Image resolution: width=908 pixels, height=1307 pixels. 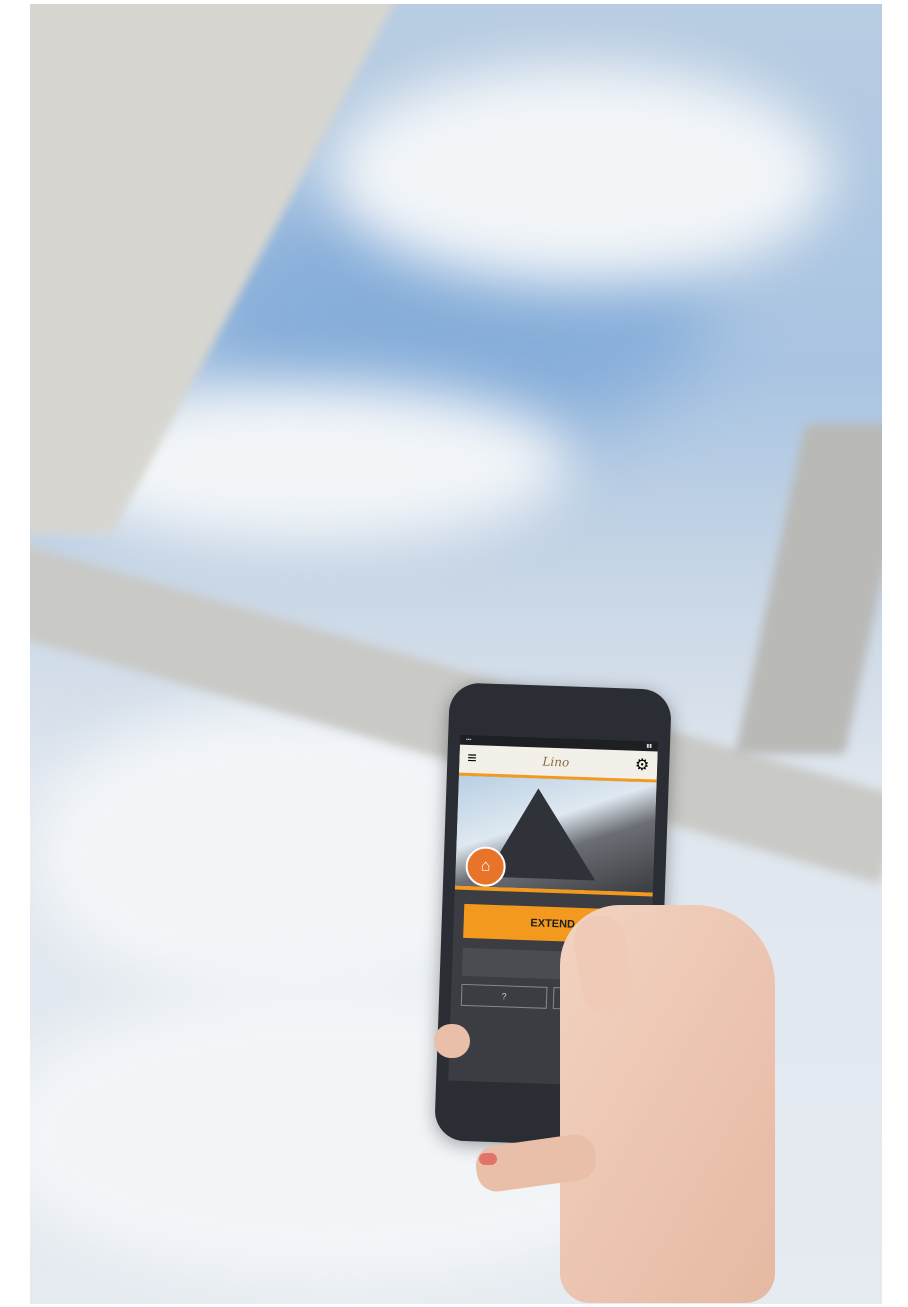 What do you see at coordinates (504, 996) in the screenshot?
I see `help-button: ?` at bounding box center [504, 996].